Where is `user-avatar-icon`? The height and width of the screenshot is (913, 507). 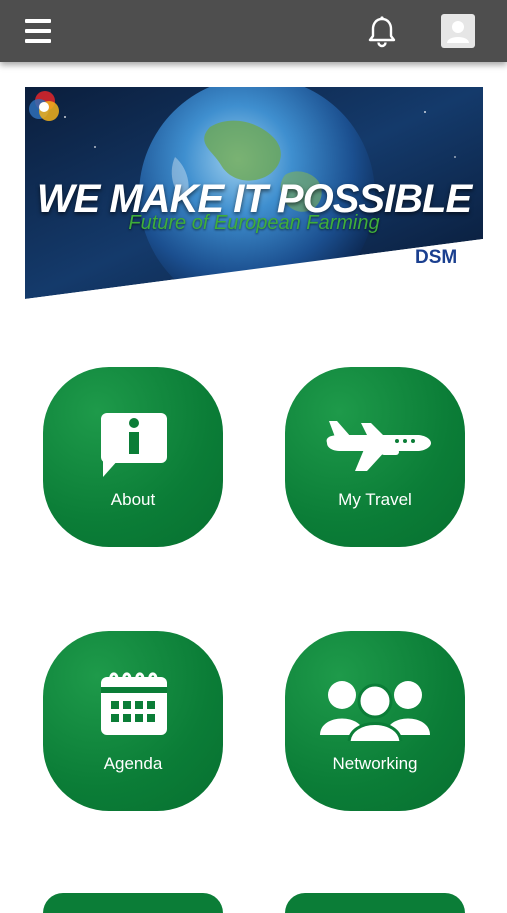
user-avatar-icon is located at coordinates (458, 31).